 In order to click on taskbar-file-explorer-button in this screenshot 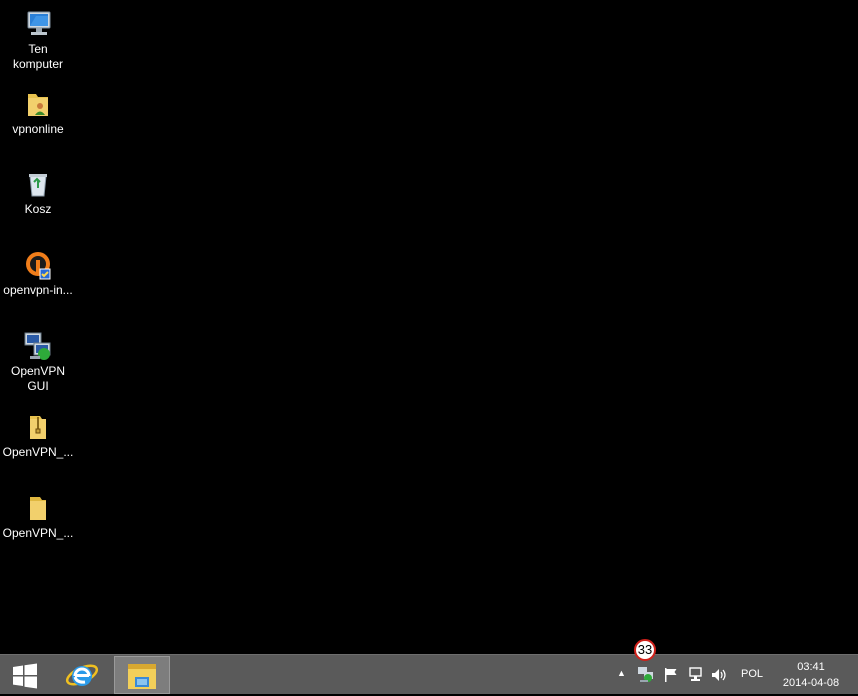, I will do `click(142, 675)`.